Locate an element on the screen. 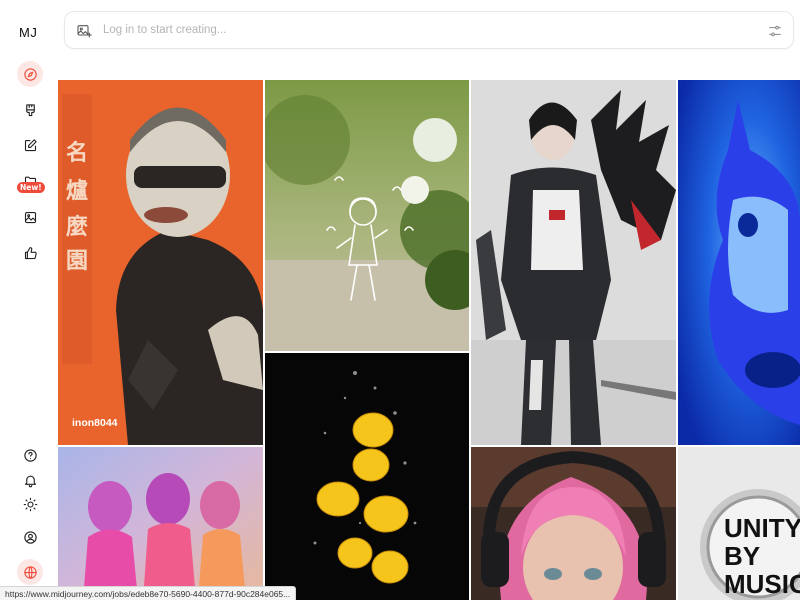 The width and height of the screenshot is (800, 600). sidebar-item-edit is located at coordinates (30, 145).